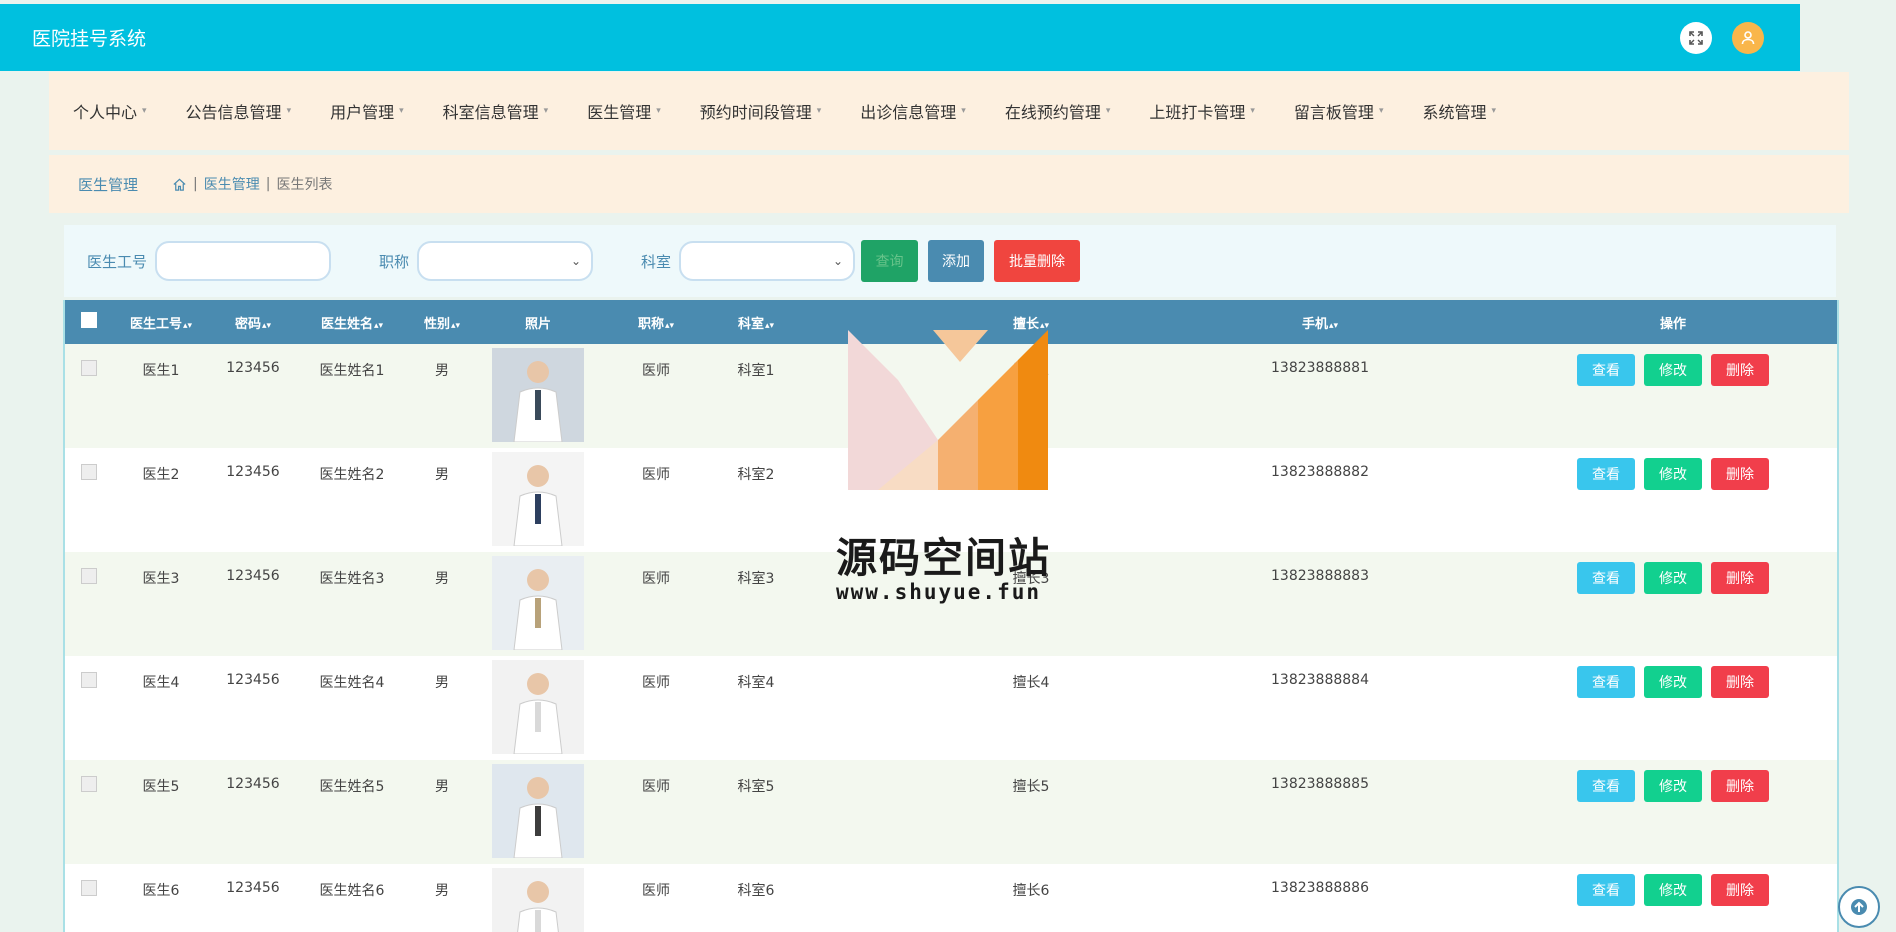 The image size is (1896, 932). What do you see at coordinates (161, 812) in the screenshot?
I see `cell-id: 医生5` at bounding box center [161, 812].